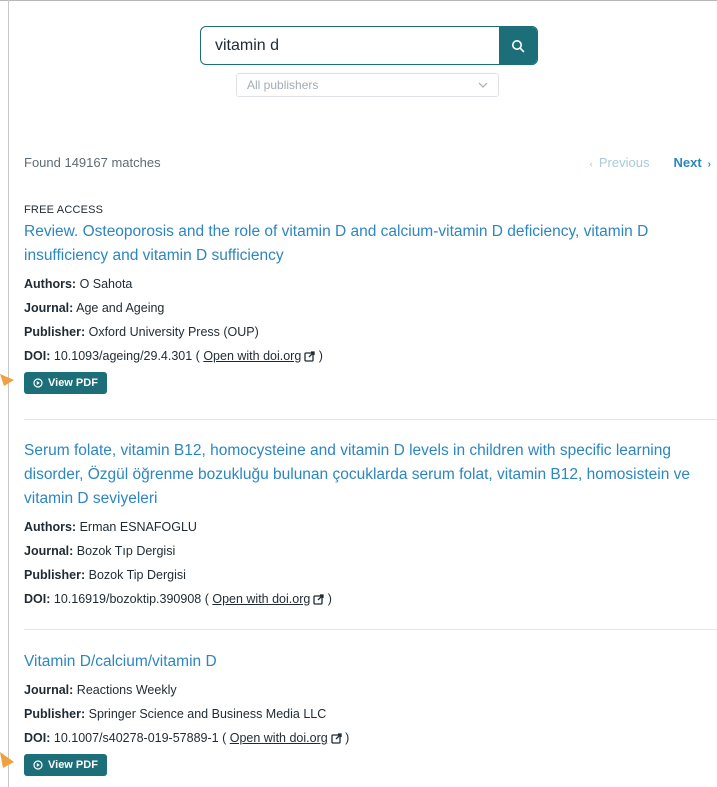 Image resolution: width=717 pixels, height=787 pixels. I want to click on publisher-line: Publisher: Bozok Tip Dergisi, so click(370, 575).